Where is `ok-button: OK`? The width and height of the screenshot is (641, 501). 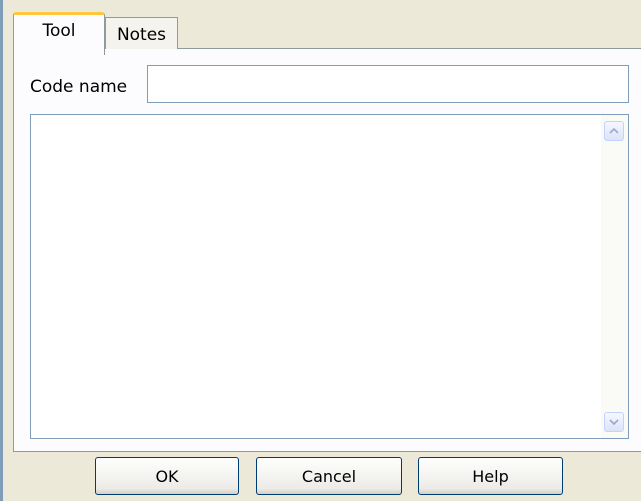
ok-button: OK is located at coordinates (167, 476).